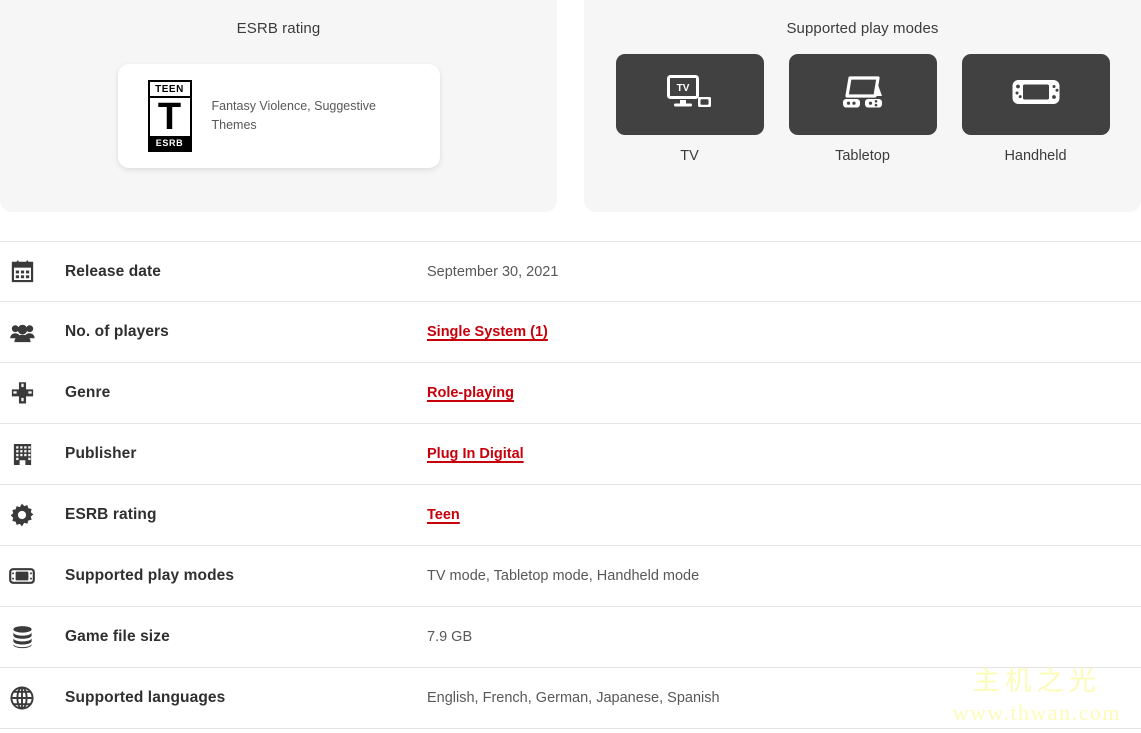 Image resolution: width=1141 pixels, height=733 pixels. What do you see at coordinates (682, 88) in the screenshot?
I see `svg-text: TV` at bounding box center [682, 88].